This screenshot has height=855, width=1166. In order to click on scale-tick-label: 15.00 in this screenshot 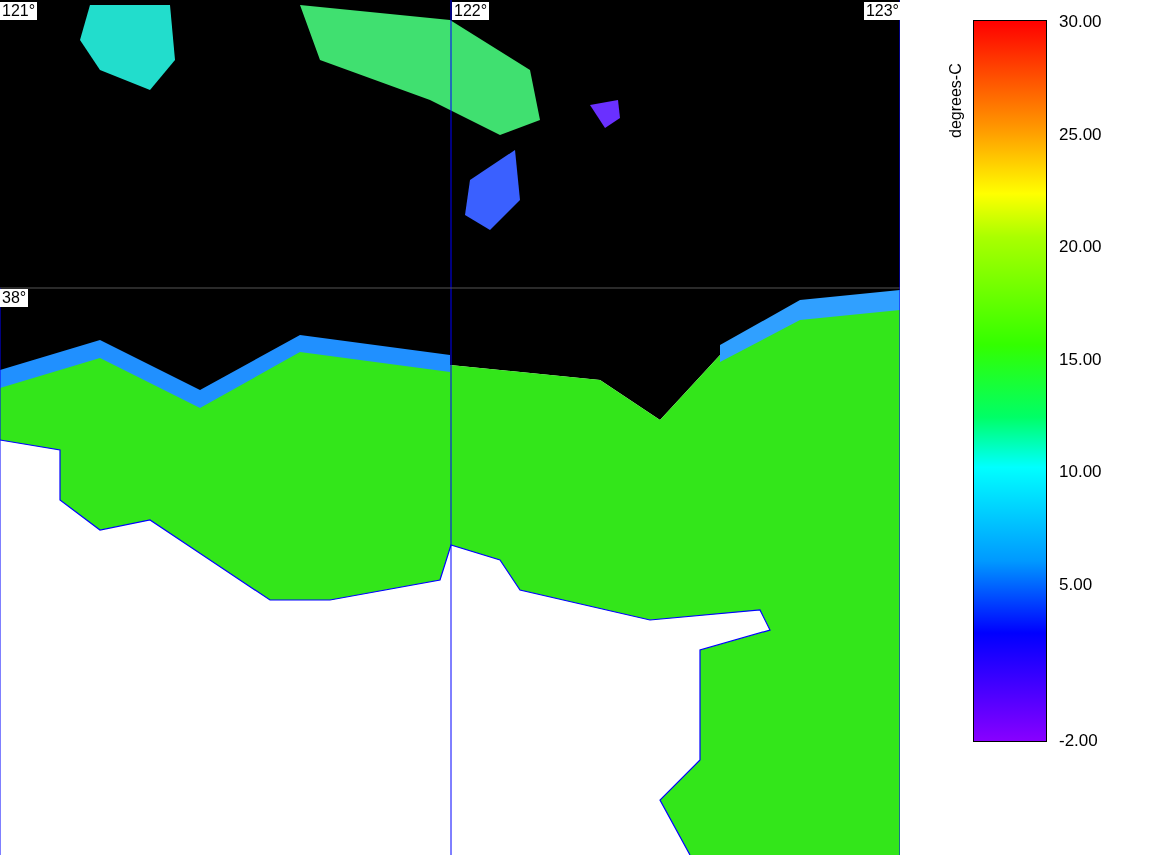, I will do `click(1080, 359)`.